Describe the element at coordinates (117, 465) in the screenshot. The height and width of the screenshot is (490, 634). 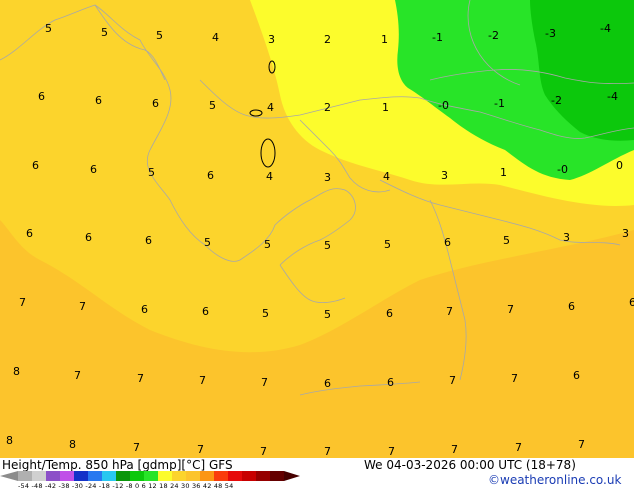
I see `map-title: Height/Temp. 850 hPa [gdmp][°C] GFS` at that location.